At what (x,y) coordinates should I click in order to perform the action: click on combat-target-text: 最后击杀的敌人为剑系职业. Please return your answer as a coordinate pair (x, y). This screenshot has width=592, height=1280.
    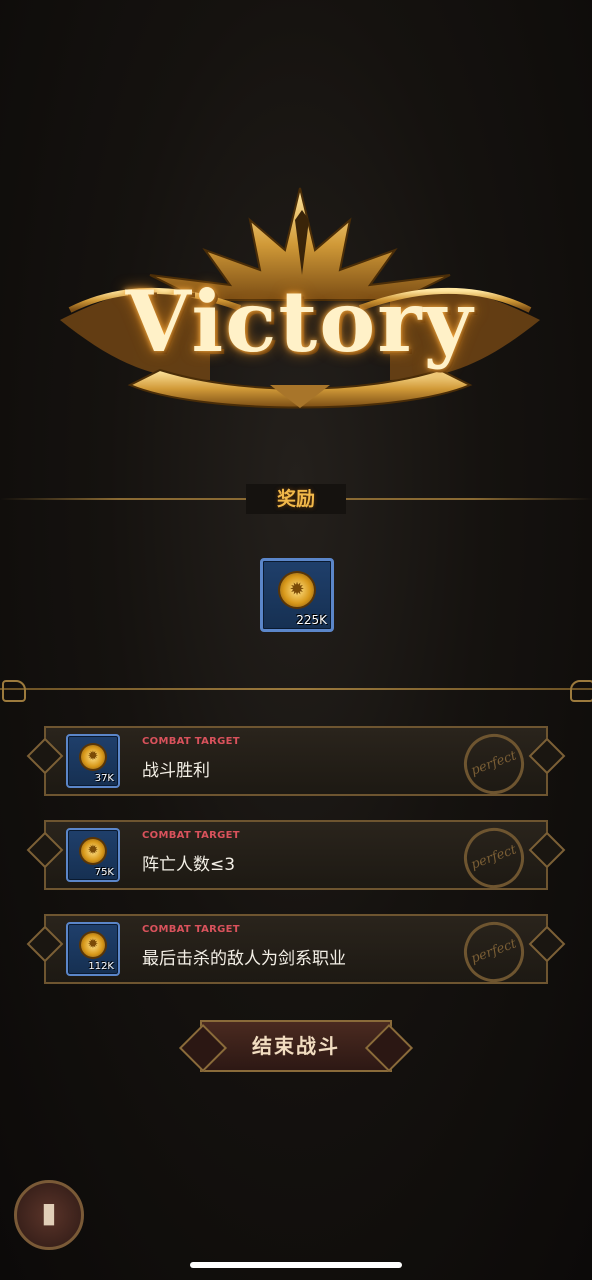
    Looking at the image, I should click on (244, 959).